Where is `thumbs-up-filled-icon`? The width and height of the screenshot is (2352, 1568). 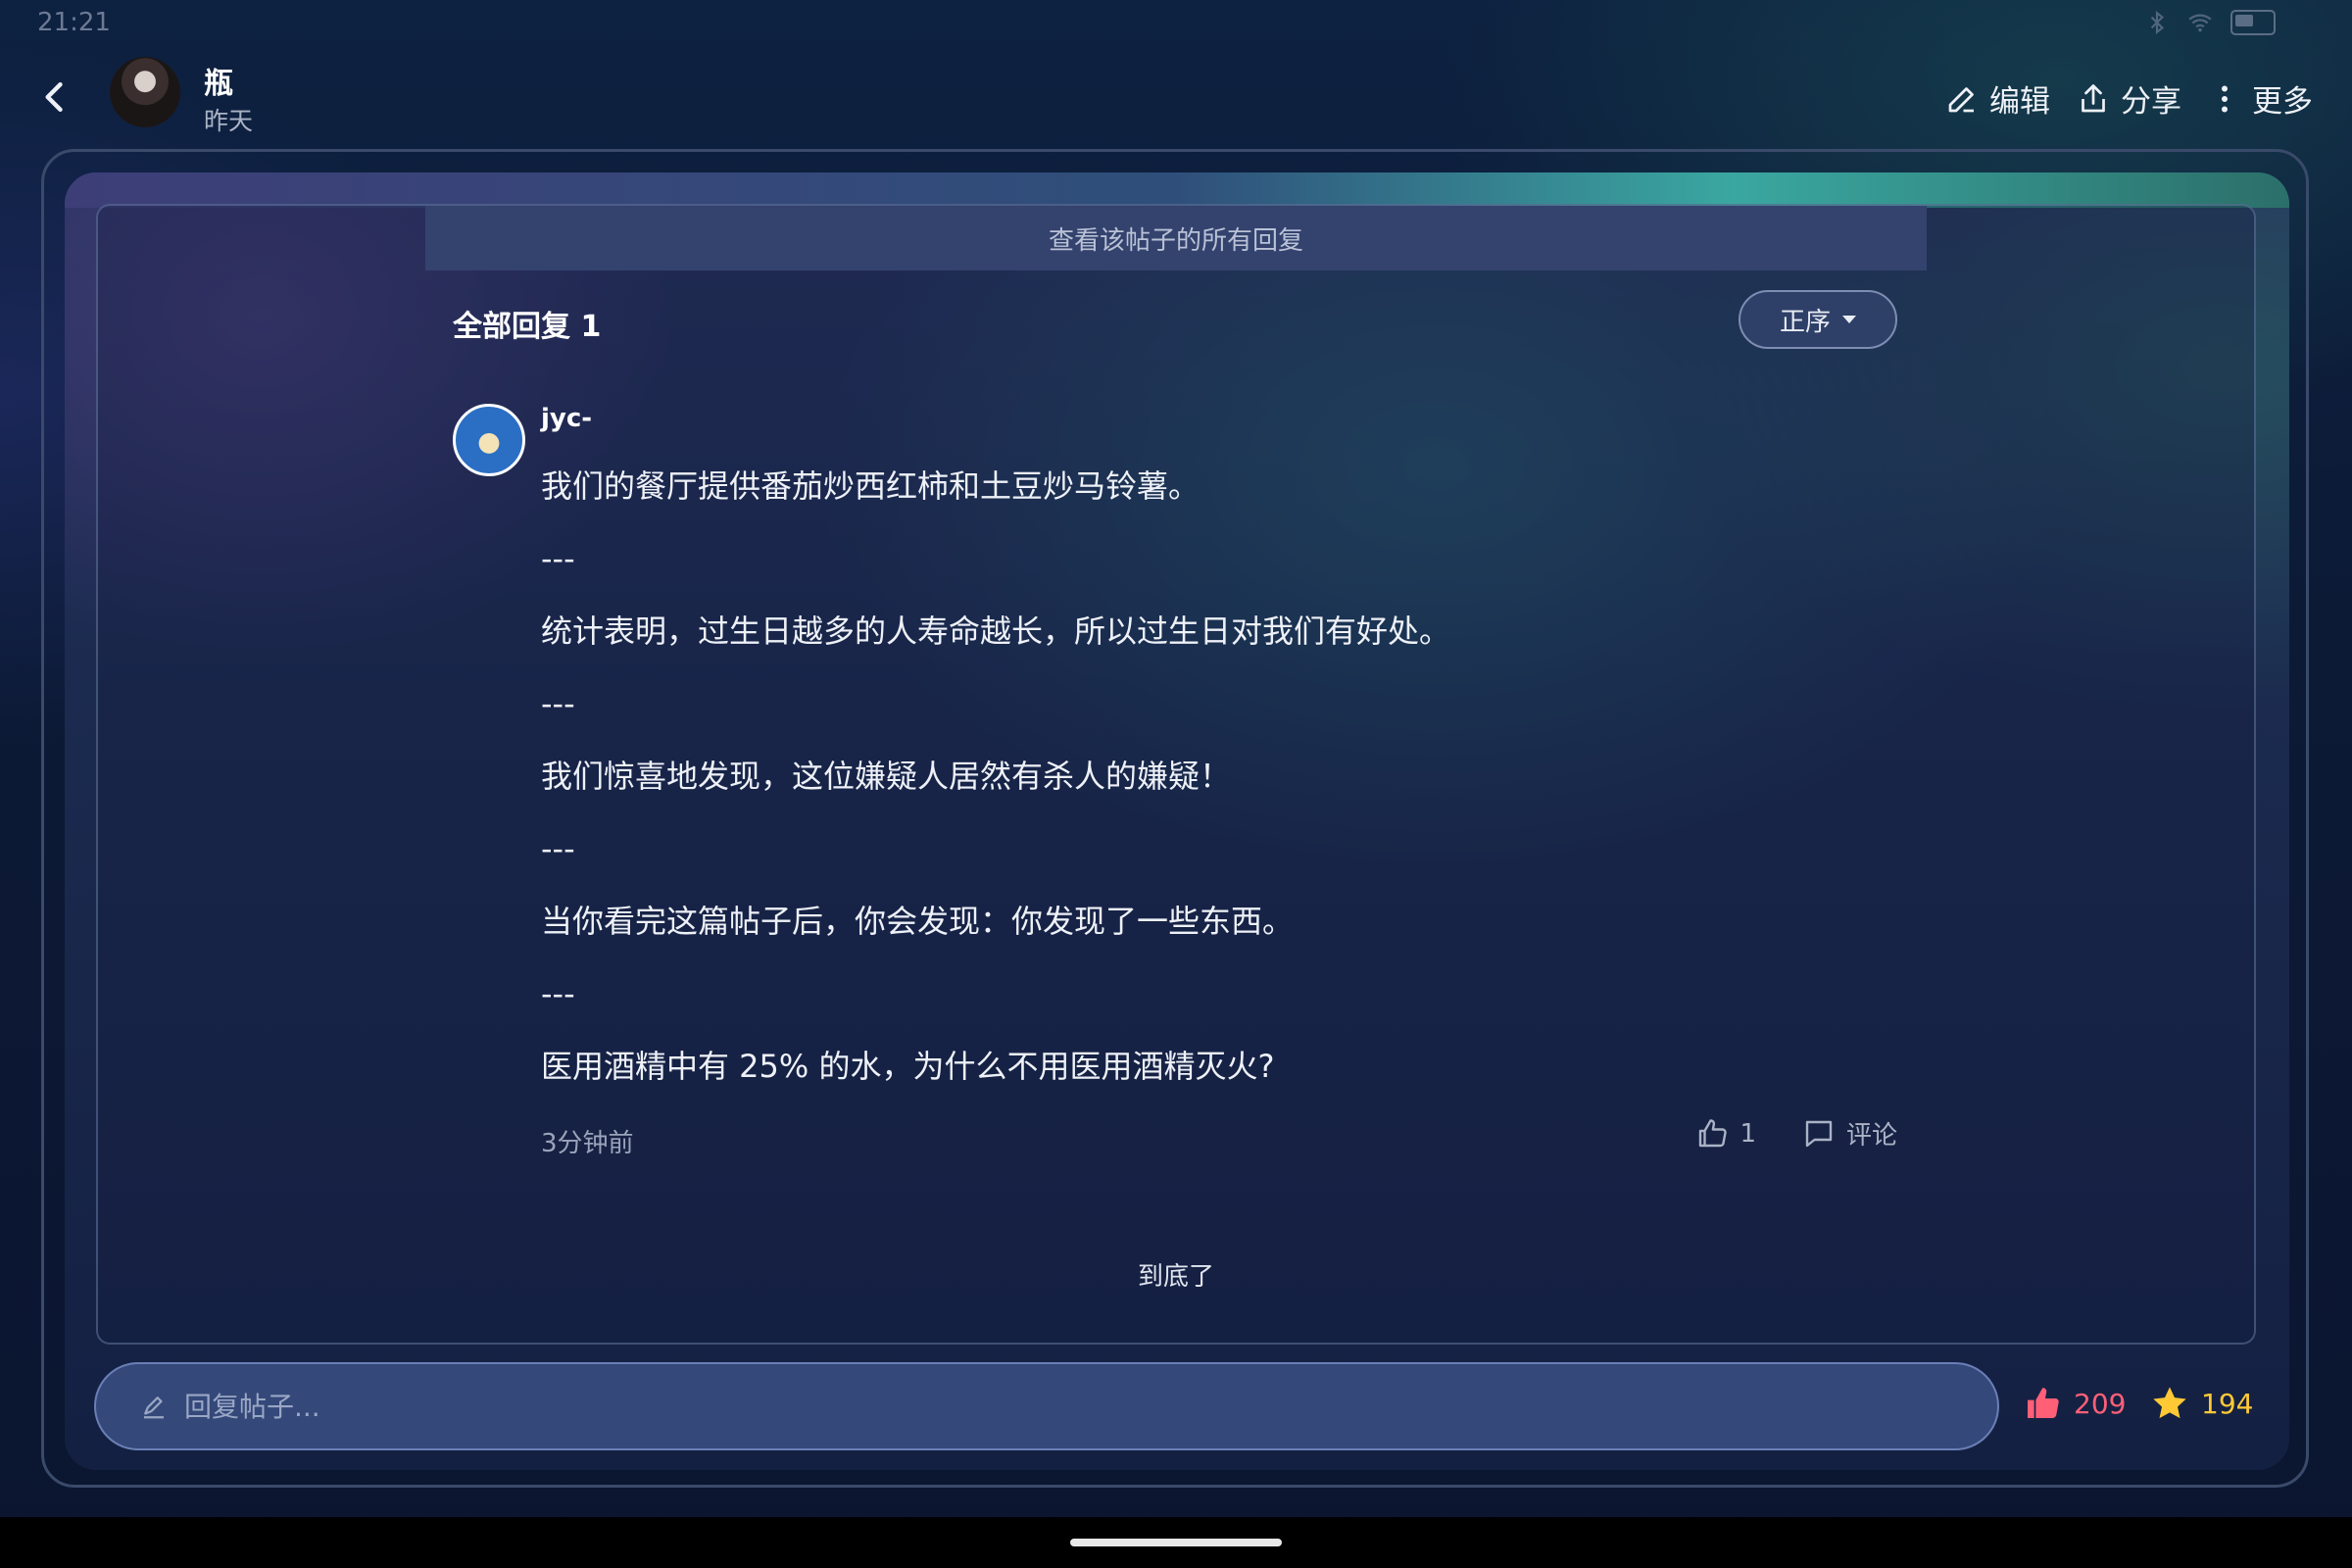 thumbs-up-filled-icon is located at coordinates (2043, 1403).